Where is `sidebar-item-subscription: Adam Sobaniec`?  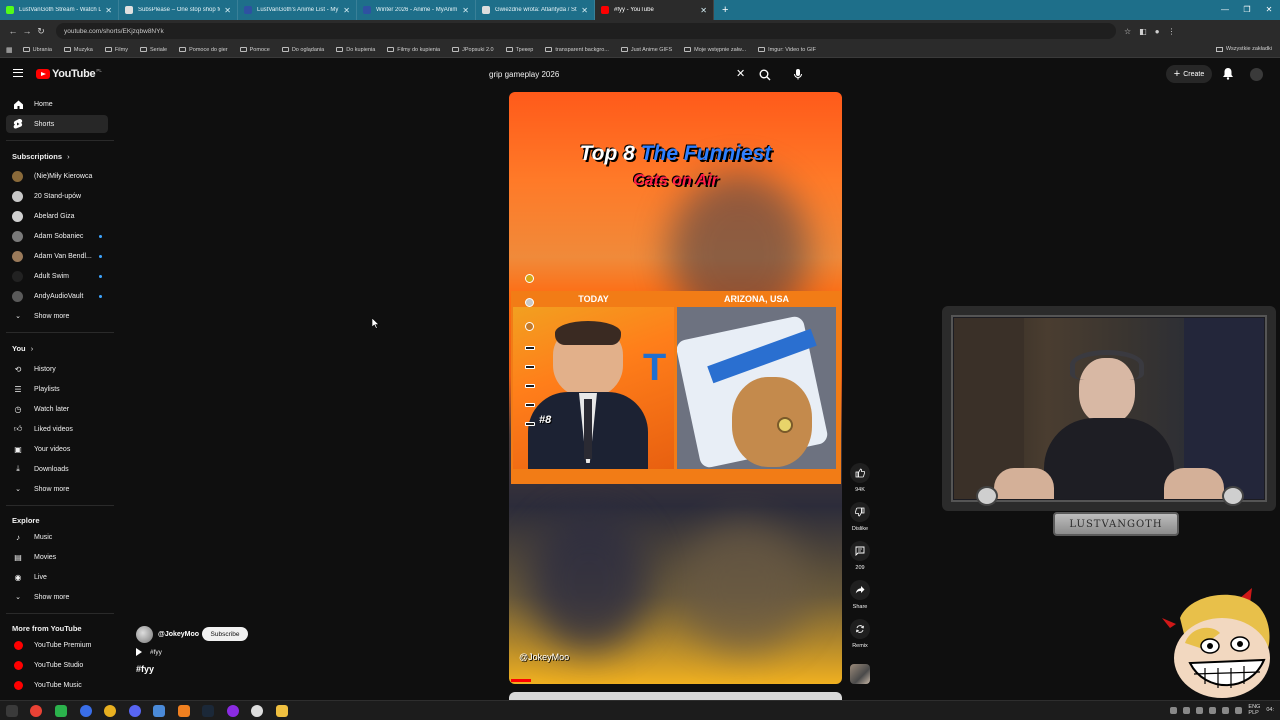 sidebar-item-subscription: Adam Sobaniec is located at coordinates (57, 236).